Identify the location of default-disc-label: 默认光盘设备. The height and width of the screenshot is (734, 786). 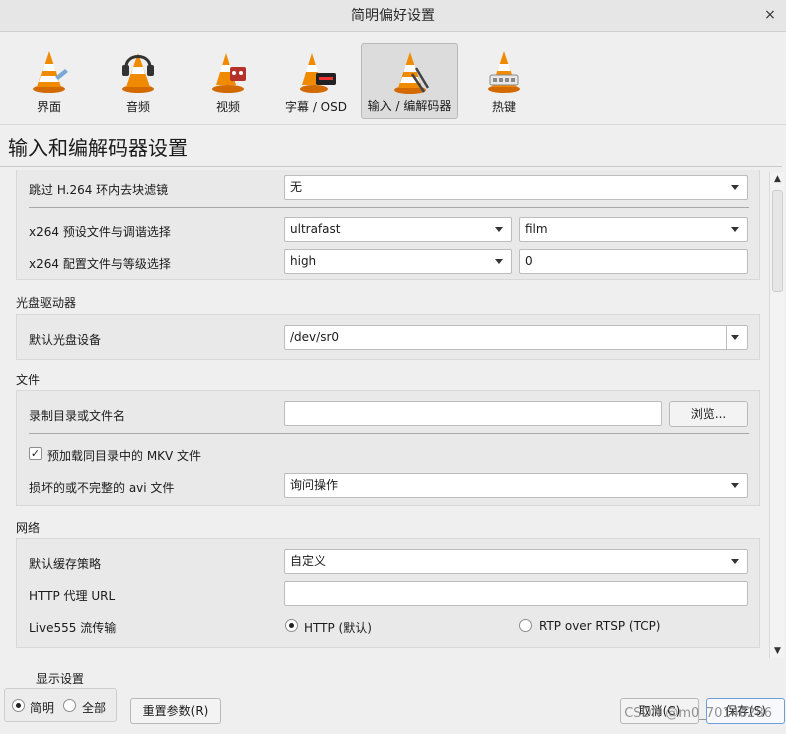
(65, 340).